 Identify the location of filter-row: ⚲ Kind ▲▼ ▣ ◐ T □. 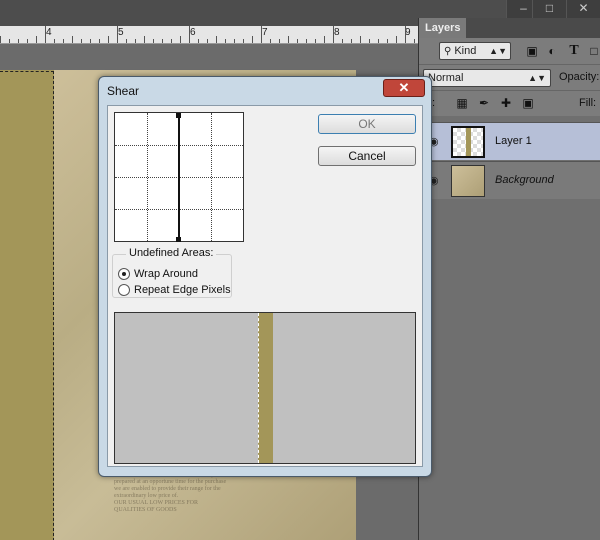
(509, 51).